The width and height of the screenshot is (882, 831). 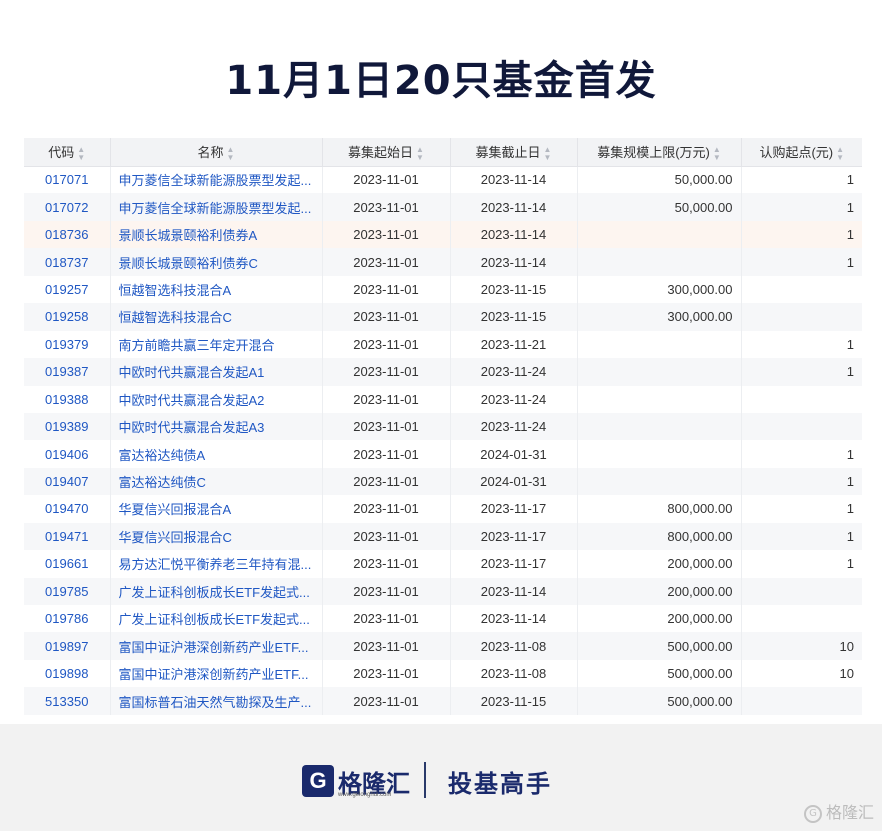 I want to click on fund-code-link: 019379, so click(x=67, y=344).